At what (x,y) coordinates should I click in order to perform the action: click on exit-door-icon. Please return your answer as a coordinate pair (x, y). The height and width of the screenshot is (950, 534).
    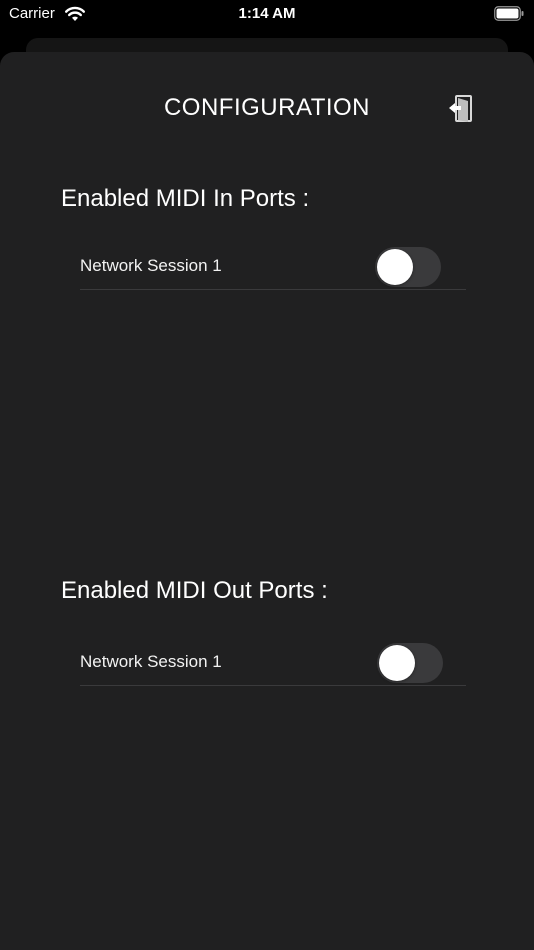
    Looking at the image, I should click on (461, 109).